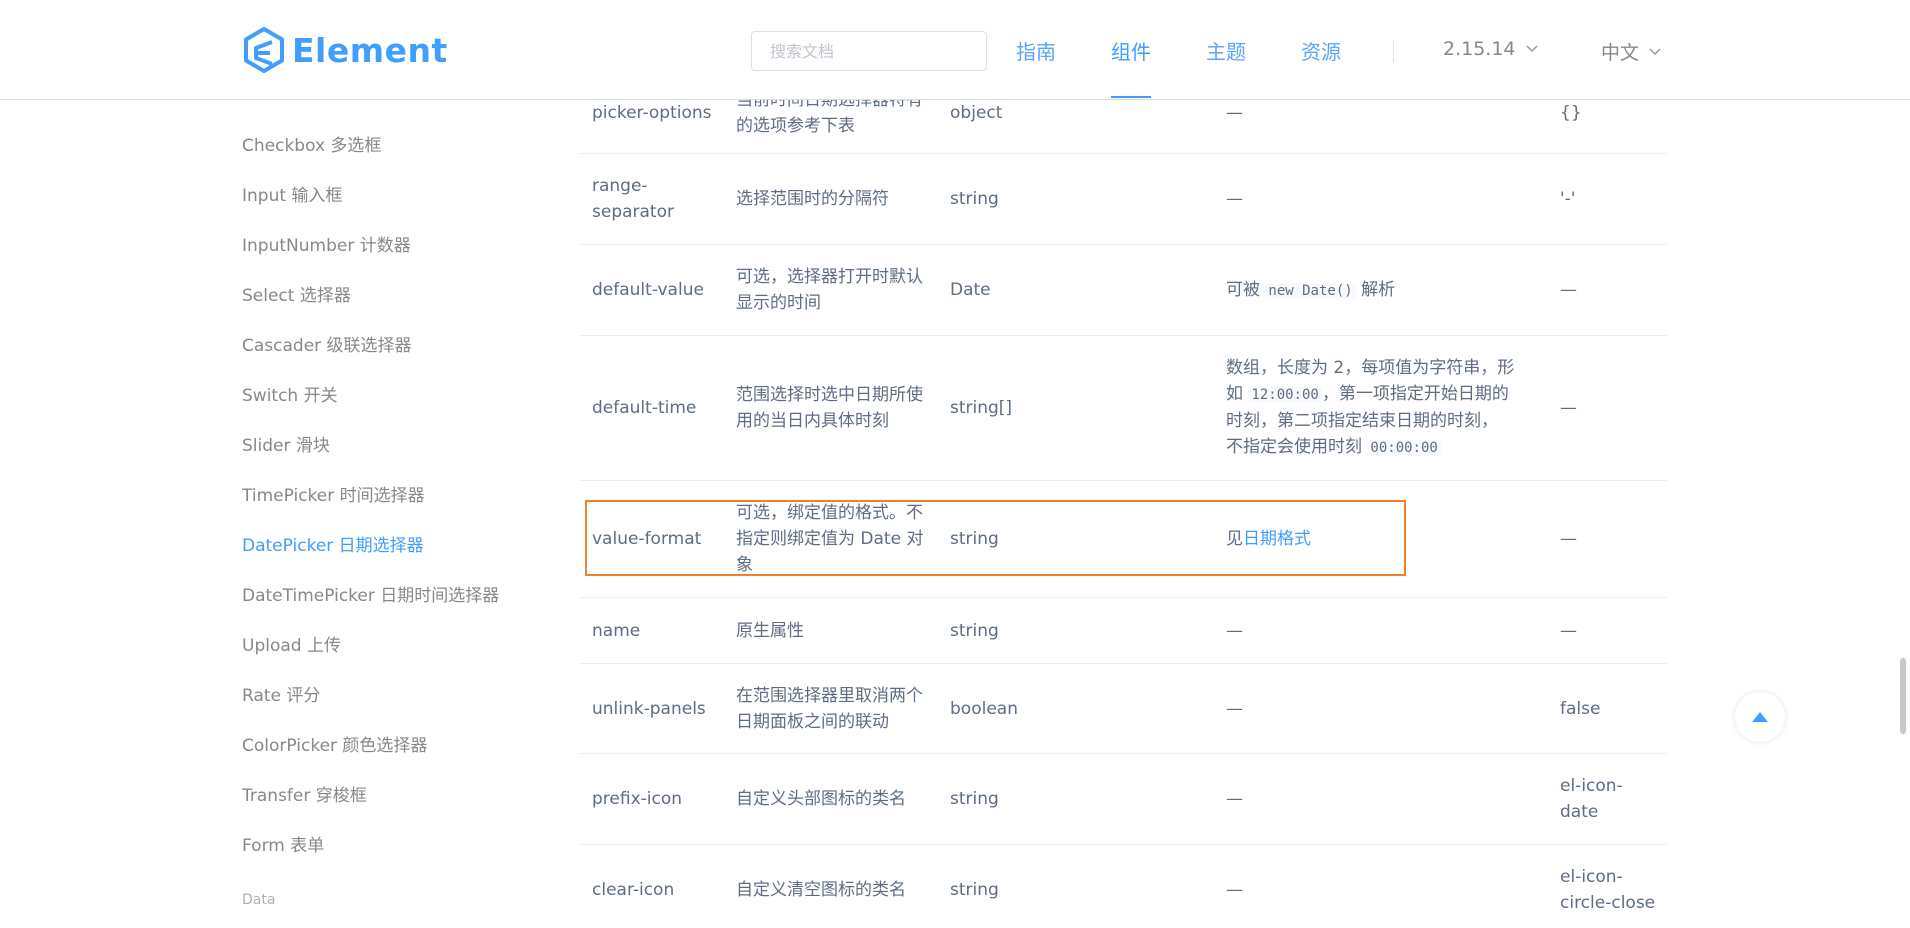 The width and height of the screenshot is (1910, 928). Describe the element at coordinates (311, 143) in the screenshot. I see `sidebar-item-checkbox: Checkbox 多选框` at that location.